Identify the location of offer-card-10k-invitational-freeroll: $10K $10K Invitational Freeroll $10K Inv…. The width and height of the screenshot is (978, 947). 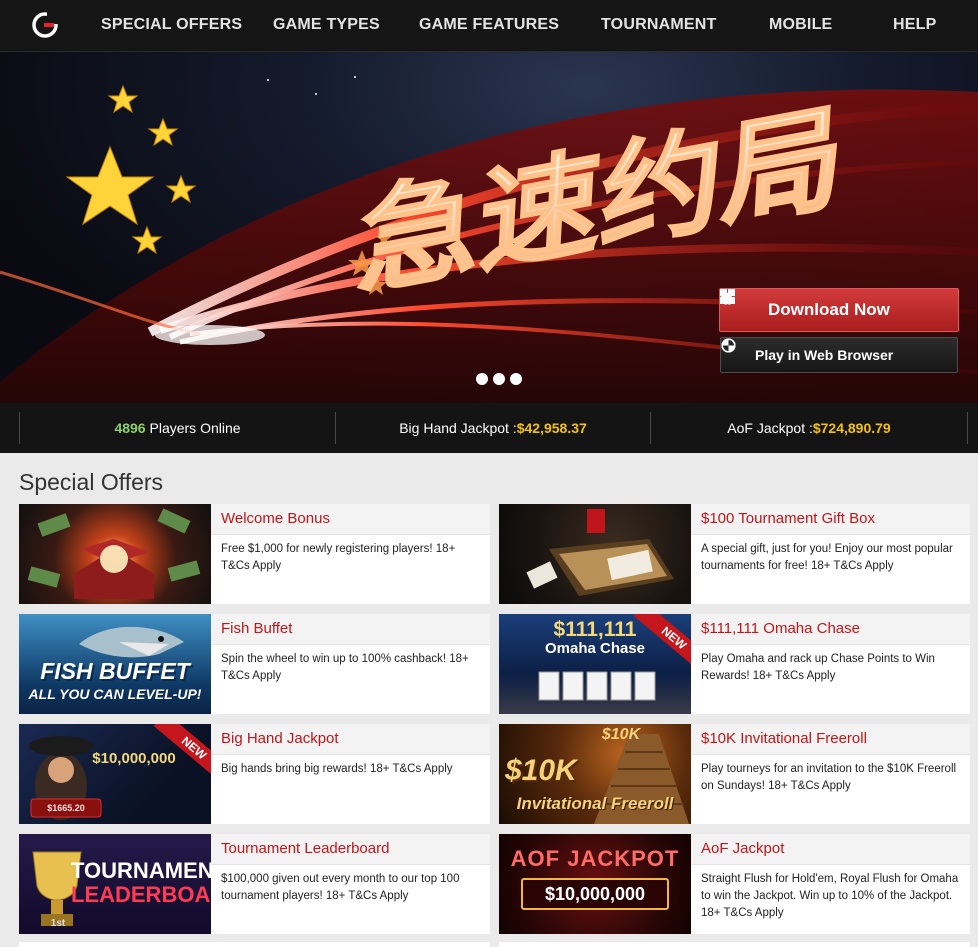
(734, 774).